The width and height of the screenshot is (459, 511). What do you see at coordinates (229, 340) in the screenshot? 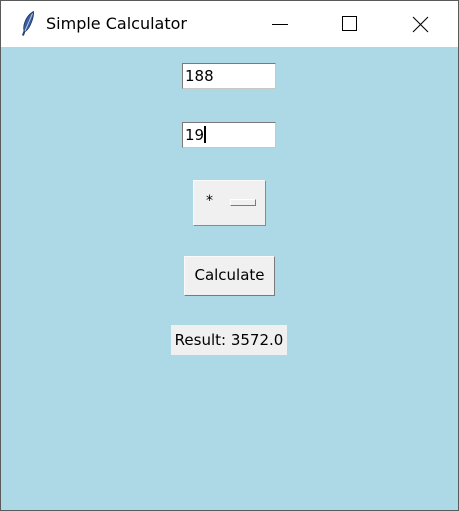
I see `result-label: Result: 3572.0` at bounding box center [229, 340].